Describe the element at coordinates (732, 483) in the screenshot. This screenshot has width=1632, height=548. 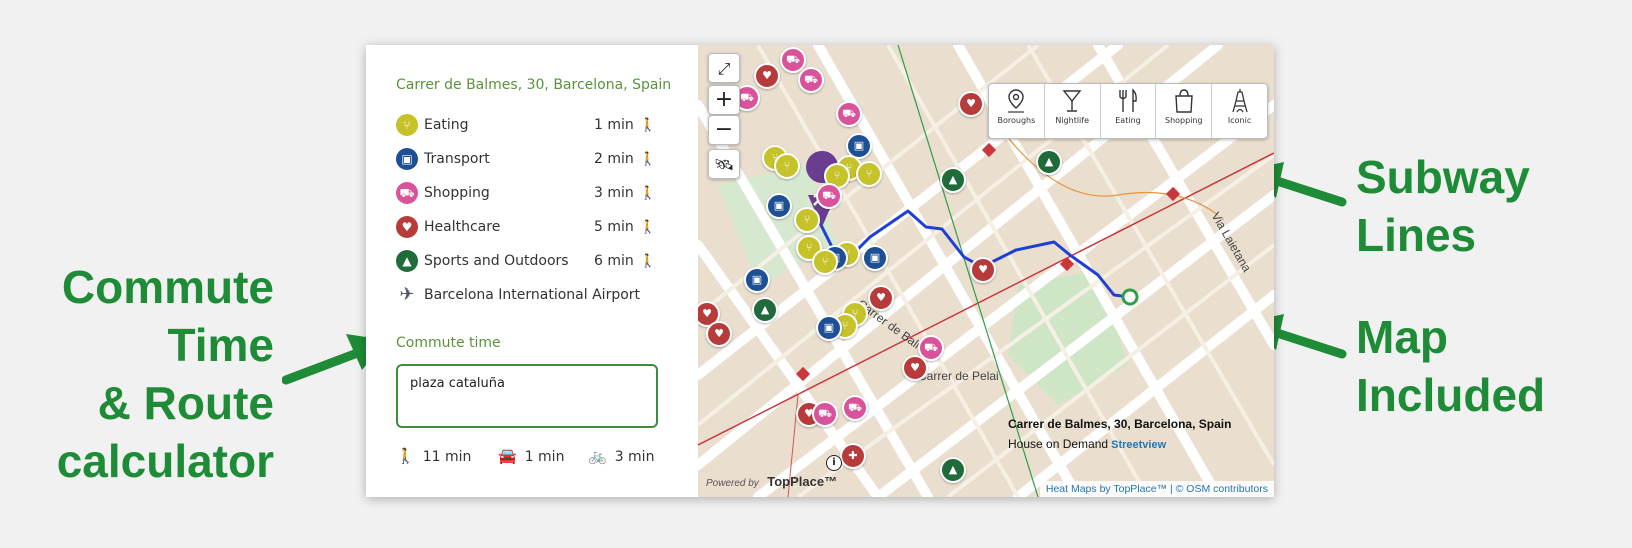
I see `powered-by-label: Powered by` at that location.